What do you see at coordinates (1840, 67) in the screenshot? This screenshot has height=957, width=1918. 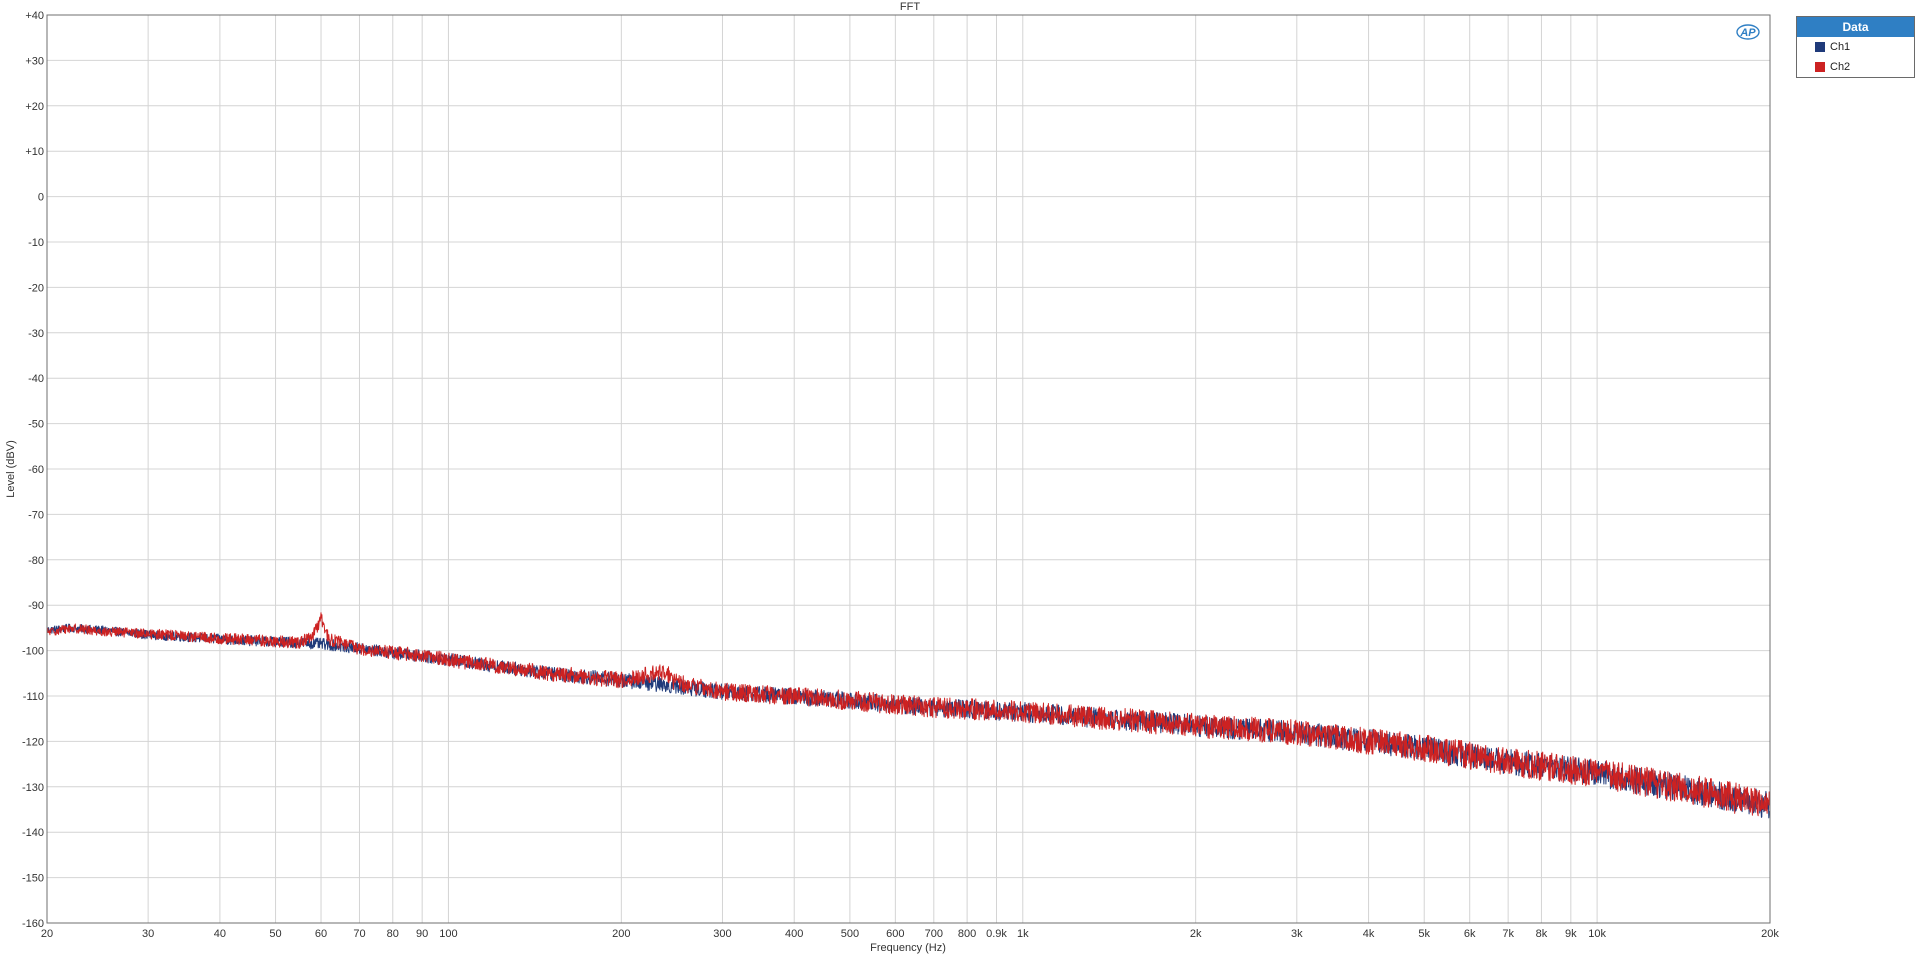 I see `legend-label-ch2: Ch2` at bounding box center [1840, 67].